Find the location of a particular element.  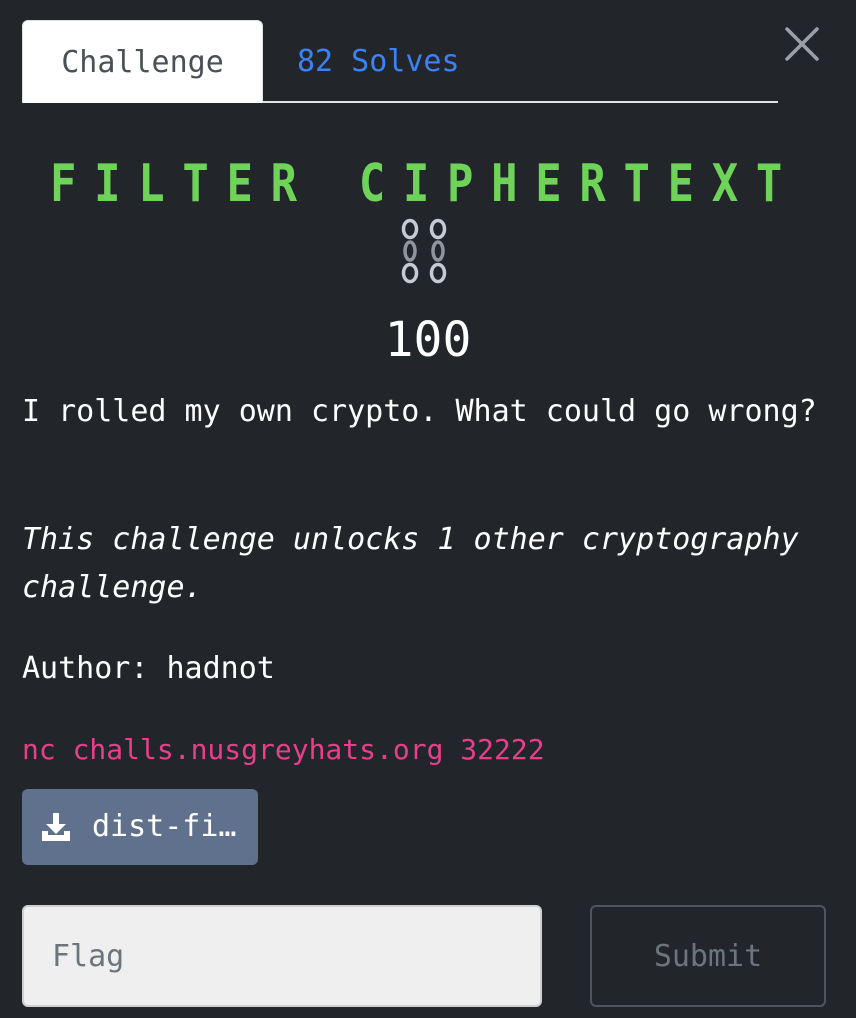

tab-challenge: Challenge is located at coordinates (142, 61).